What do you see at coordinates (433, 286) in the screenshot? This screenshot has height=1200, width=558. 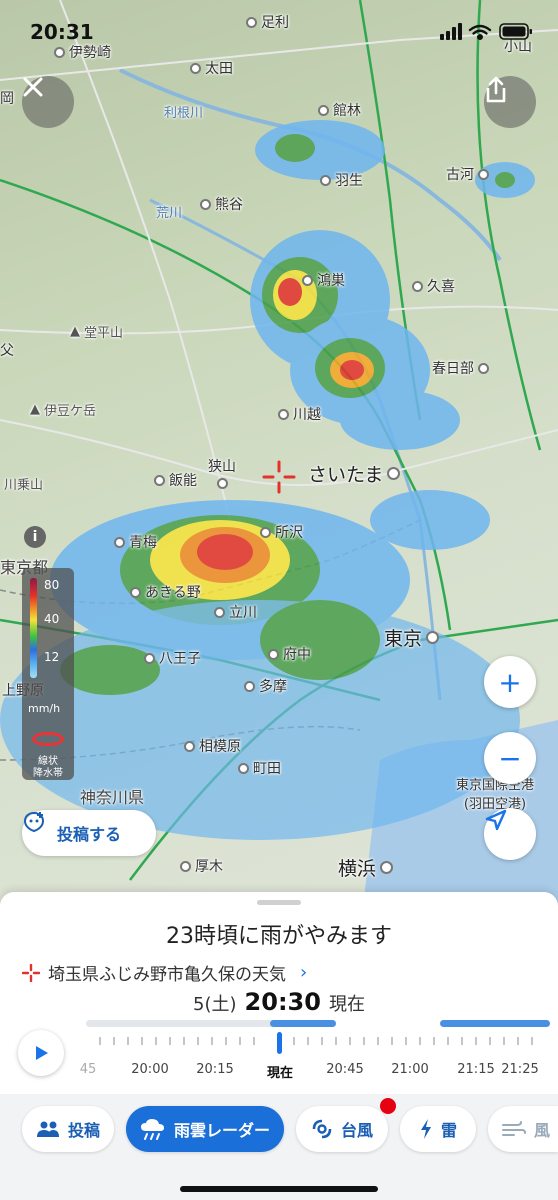 I see `place-kuki: 久喜` at bounding box center [433, 286].